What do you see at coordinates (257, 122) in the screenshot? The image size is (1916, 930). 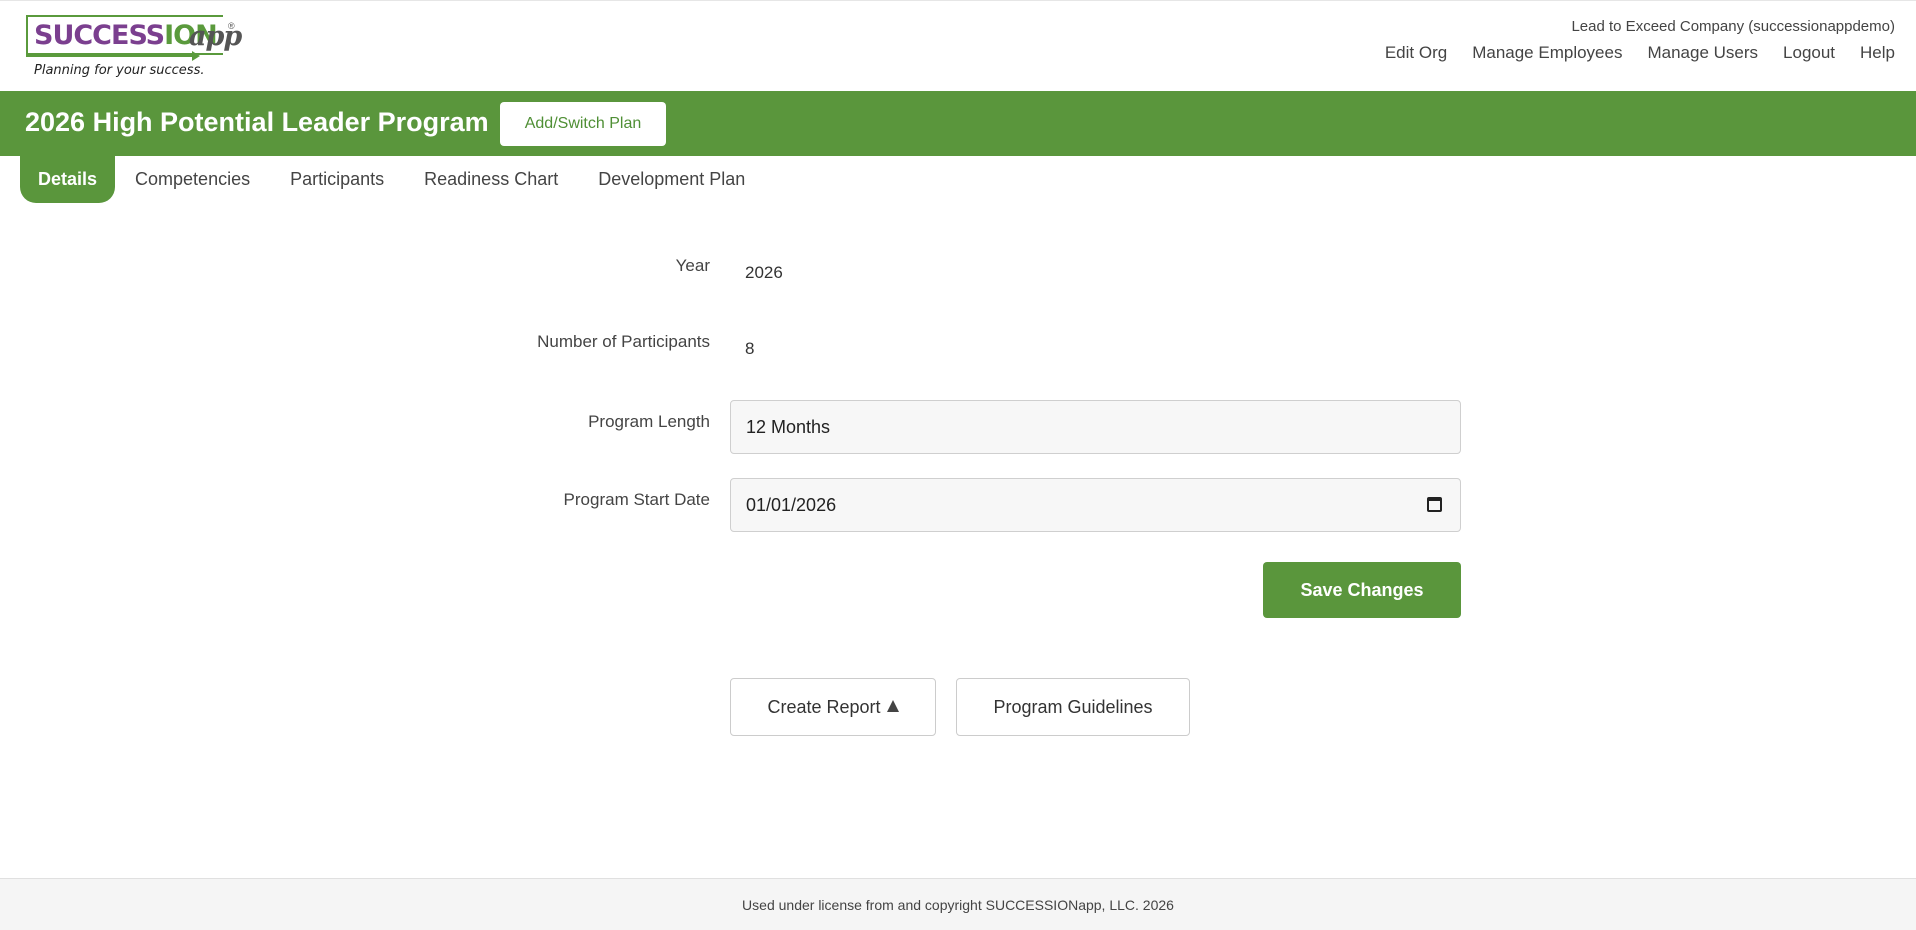 I see `plan-title: 2026 High Potential Leader Program` at bounding box center [257, 122].